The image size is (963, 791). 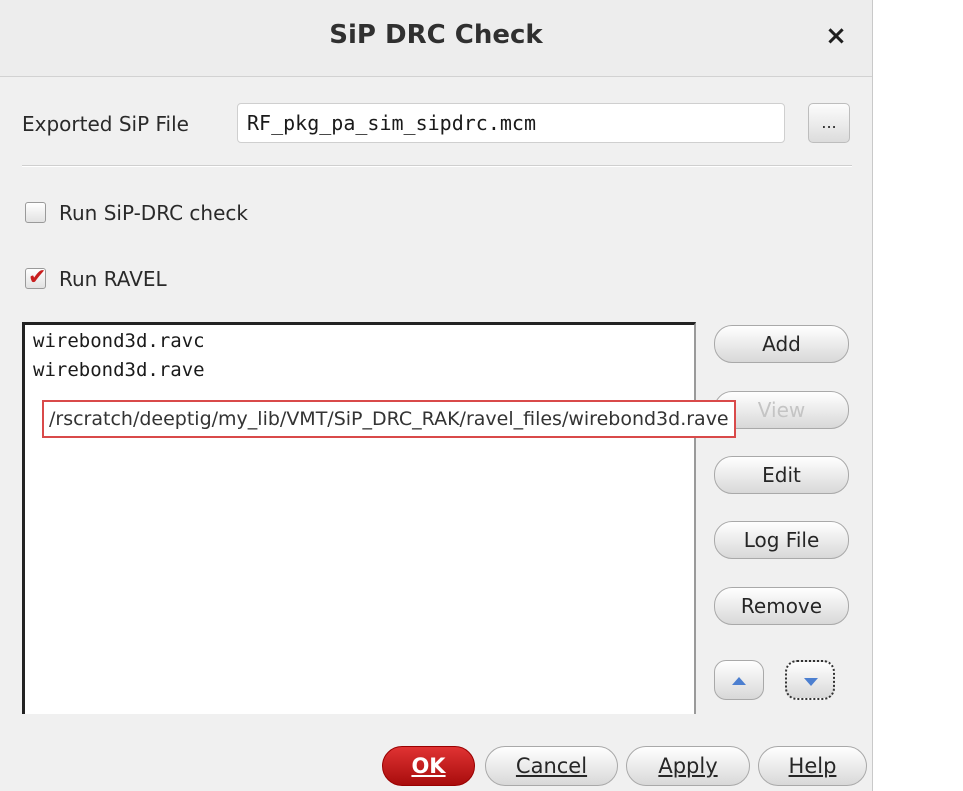 I want to click on check-mark-icon: ✔, so click(x=37, y=277).